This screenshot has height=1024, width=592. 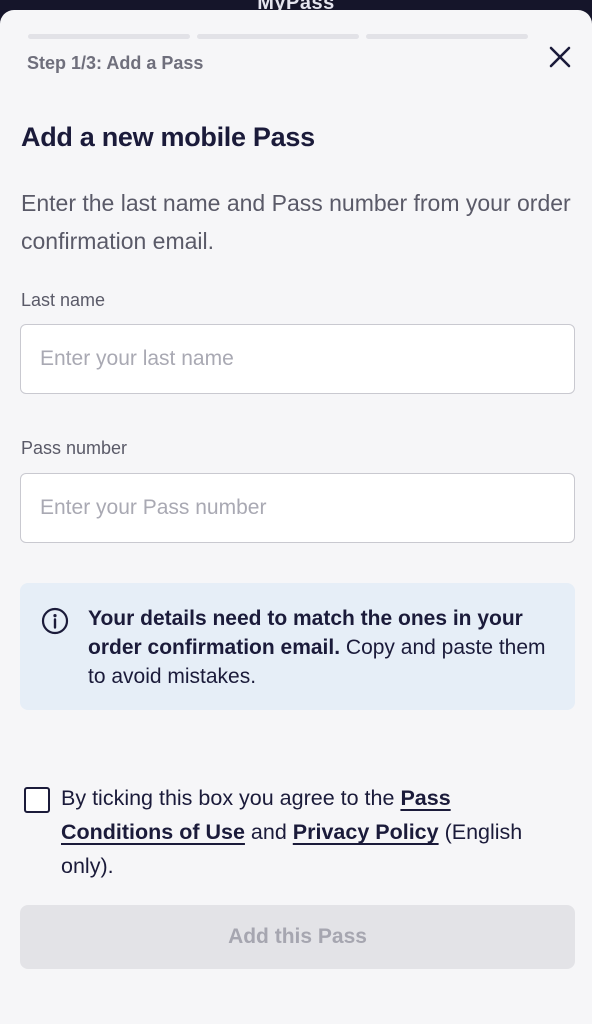 What do you see at coordinates (55, 621) in the screenshot?
I see `info-icon` at bounding box center [55, 621].